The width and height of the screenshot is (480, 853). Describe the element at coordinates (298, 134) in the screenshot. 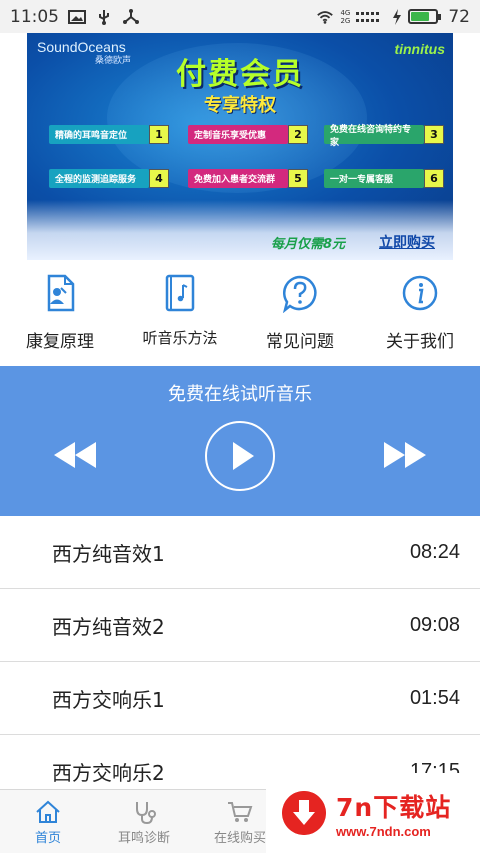

I see `banner-feature-number: 2` at that location.